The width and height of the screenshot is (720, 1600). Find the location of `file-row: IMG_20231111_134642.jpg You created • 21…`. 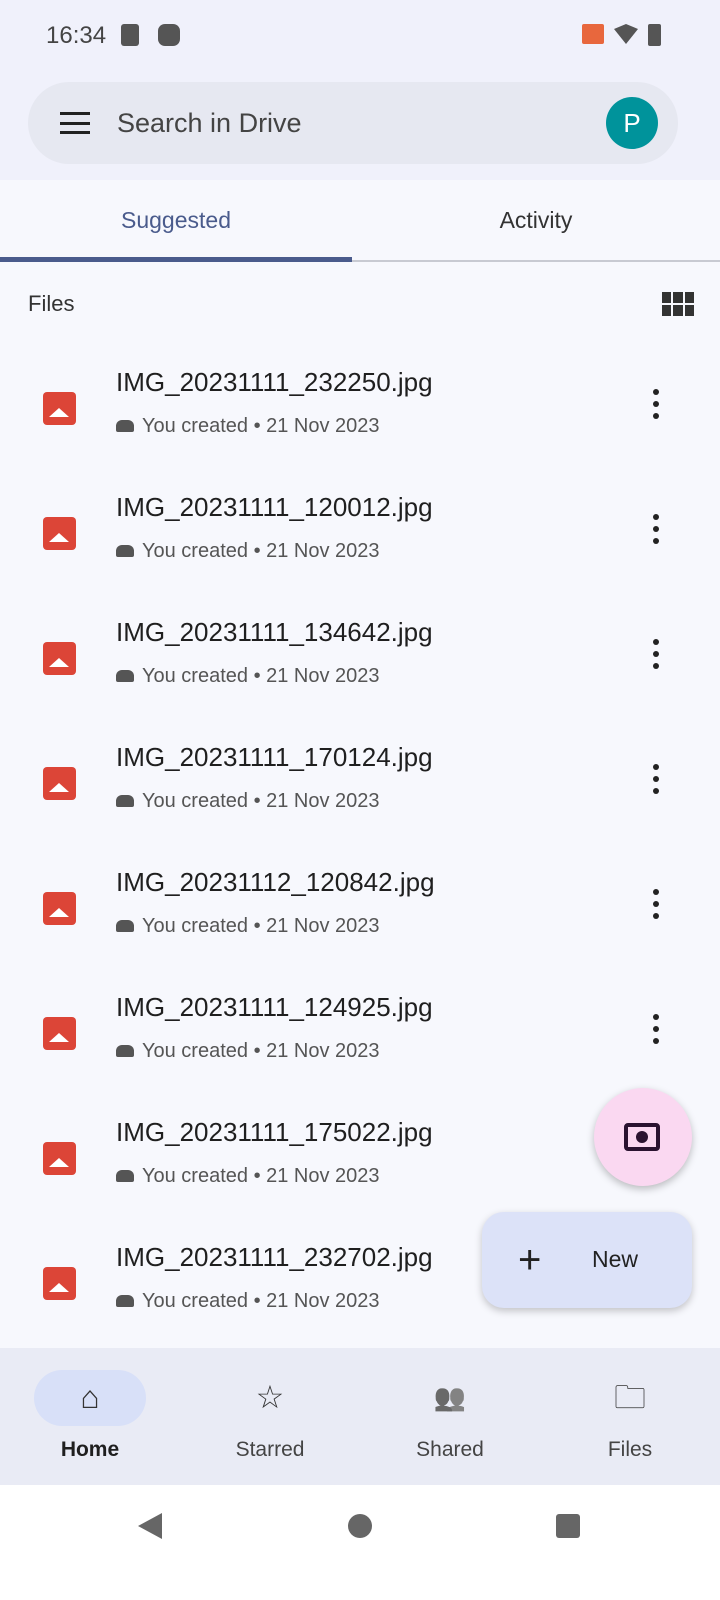

file-row: IMG_20231111_134642.jpg You created • 21… is located at coordinates (360, 657).